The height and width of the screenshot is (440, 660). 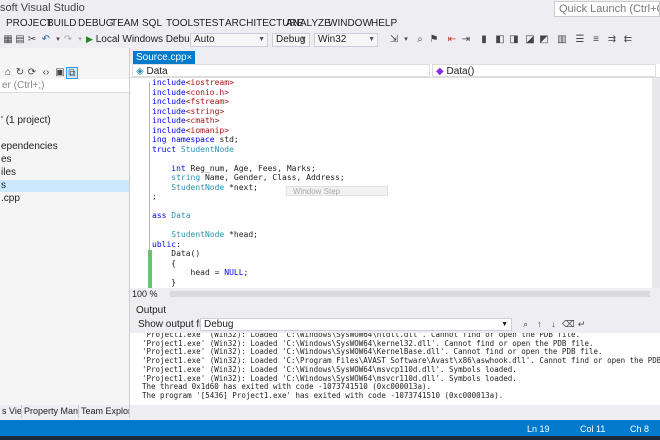 I want to click on comment-icon: ☰, so click(x=580, y=40).